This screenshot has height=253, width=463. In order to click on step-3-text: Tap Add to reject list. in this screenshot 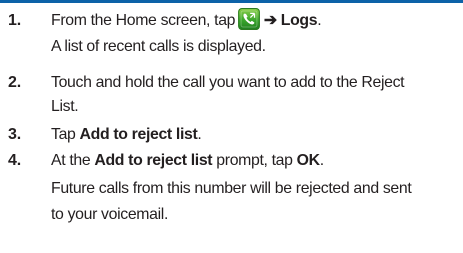, I will do `click(253, 135)`.